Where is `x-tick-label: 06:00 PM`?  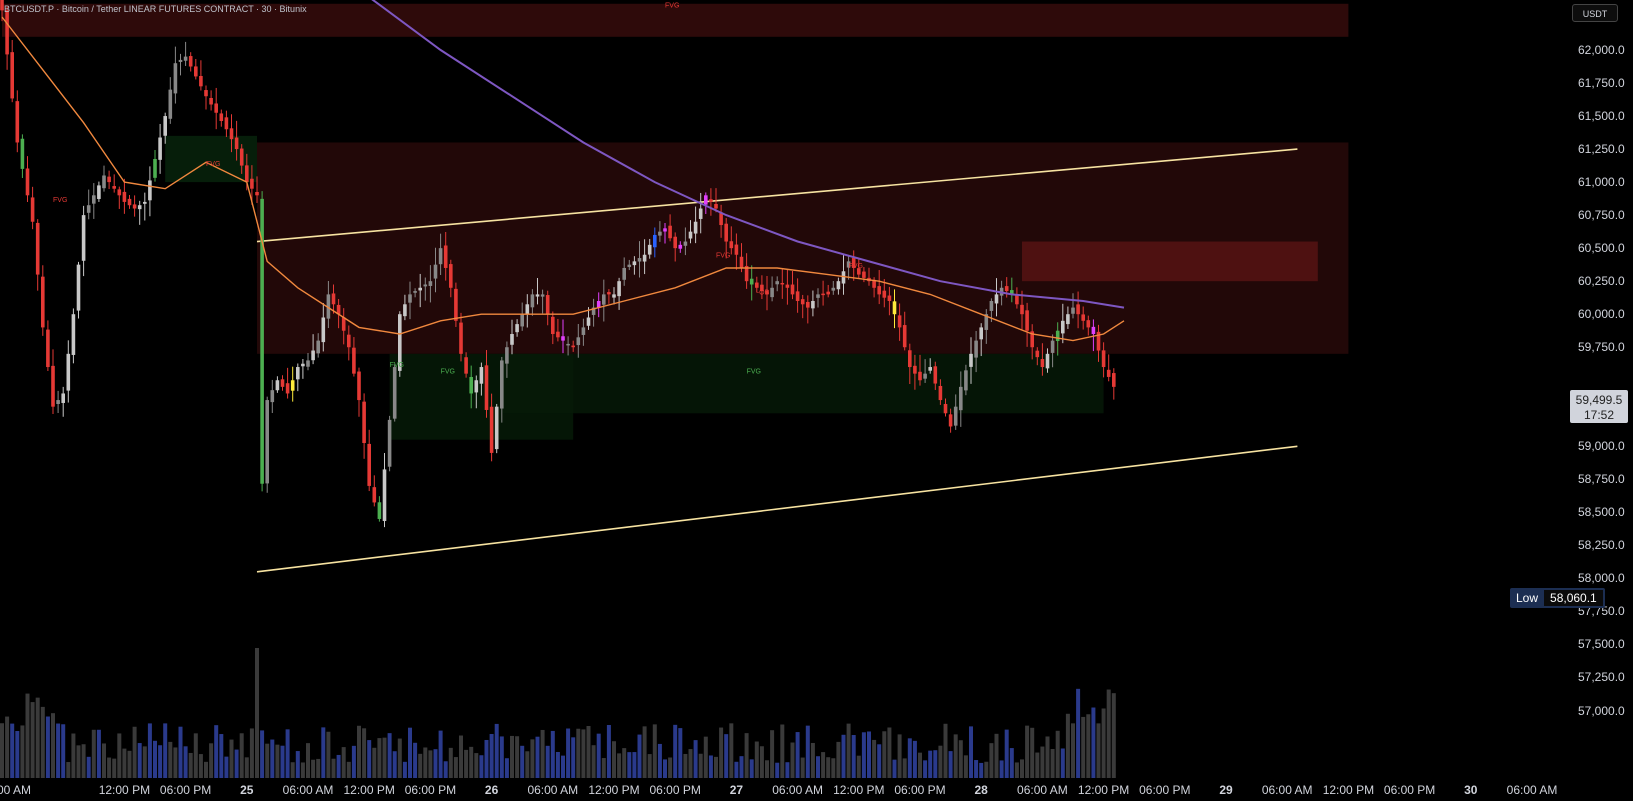 x-tick-label: 06:00 PM is located at coordinates (1165, 790).